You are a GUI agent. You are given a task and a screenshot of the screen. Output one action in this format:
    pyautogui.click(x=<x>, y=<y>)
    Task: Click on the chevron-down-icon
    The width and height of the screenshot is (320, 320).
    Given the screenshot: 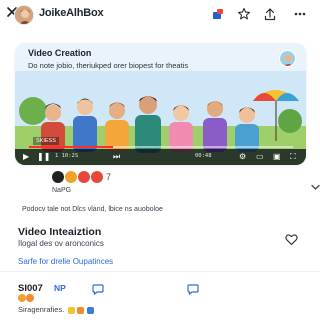 What is the action you would take?
    pyautogui.click(x=315, y=187)
    